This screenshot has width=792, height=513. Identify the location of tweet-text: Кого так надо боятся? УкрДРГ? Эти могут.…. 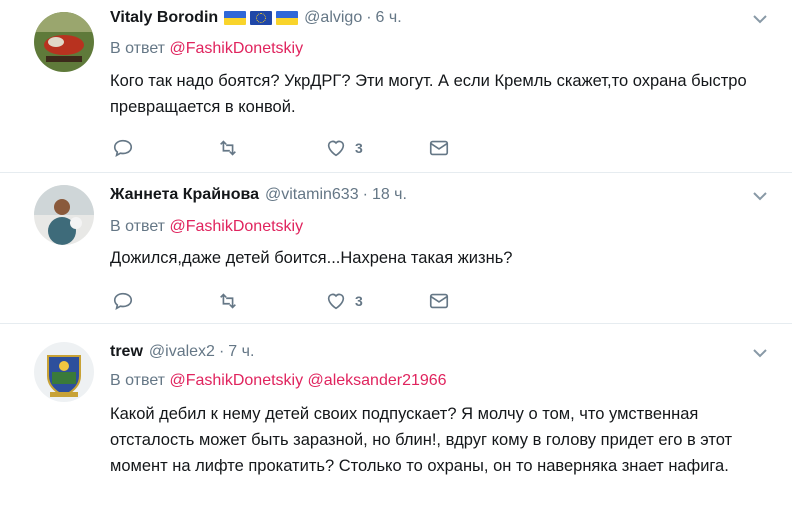
(428, 94).